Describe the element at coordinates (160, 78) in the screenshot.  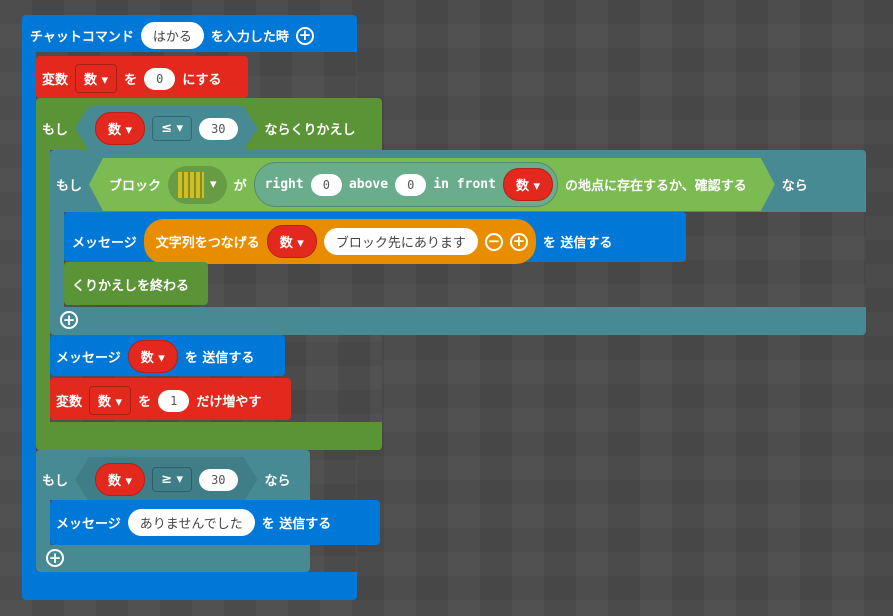
I see `value-input: 0` at that location.